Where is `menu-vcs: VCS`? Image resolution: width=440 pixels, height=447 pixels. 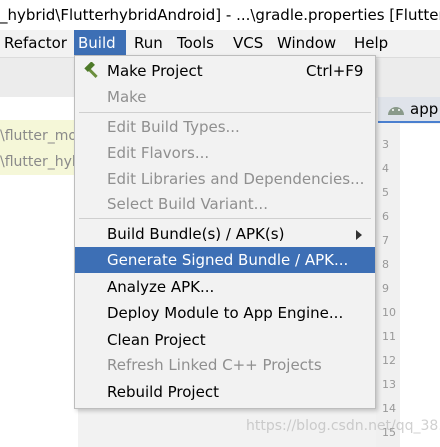 menu-vcs: VCS is located at coordinates (248, 43).